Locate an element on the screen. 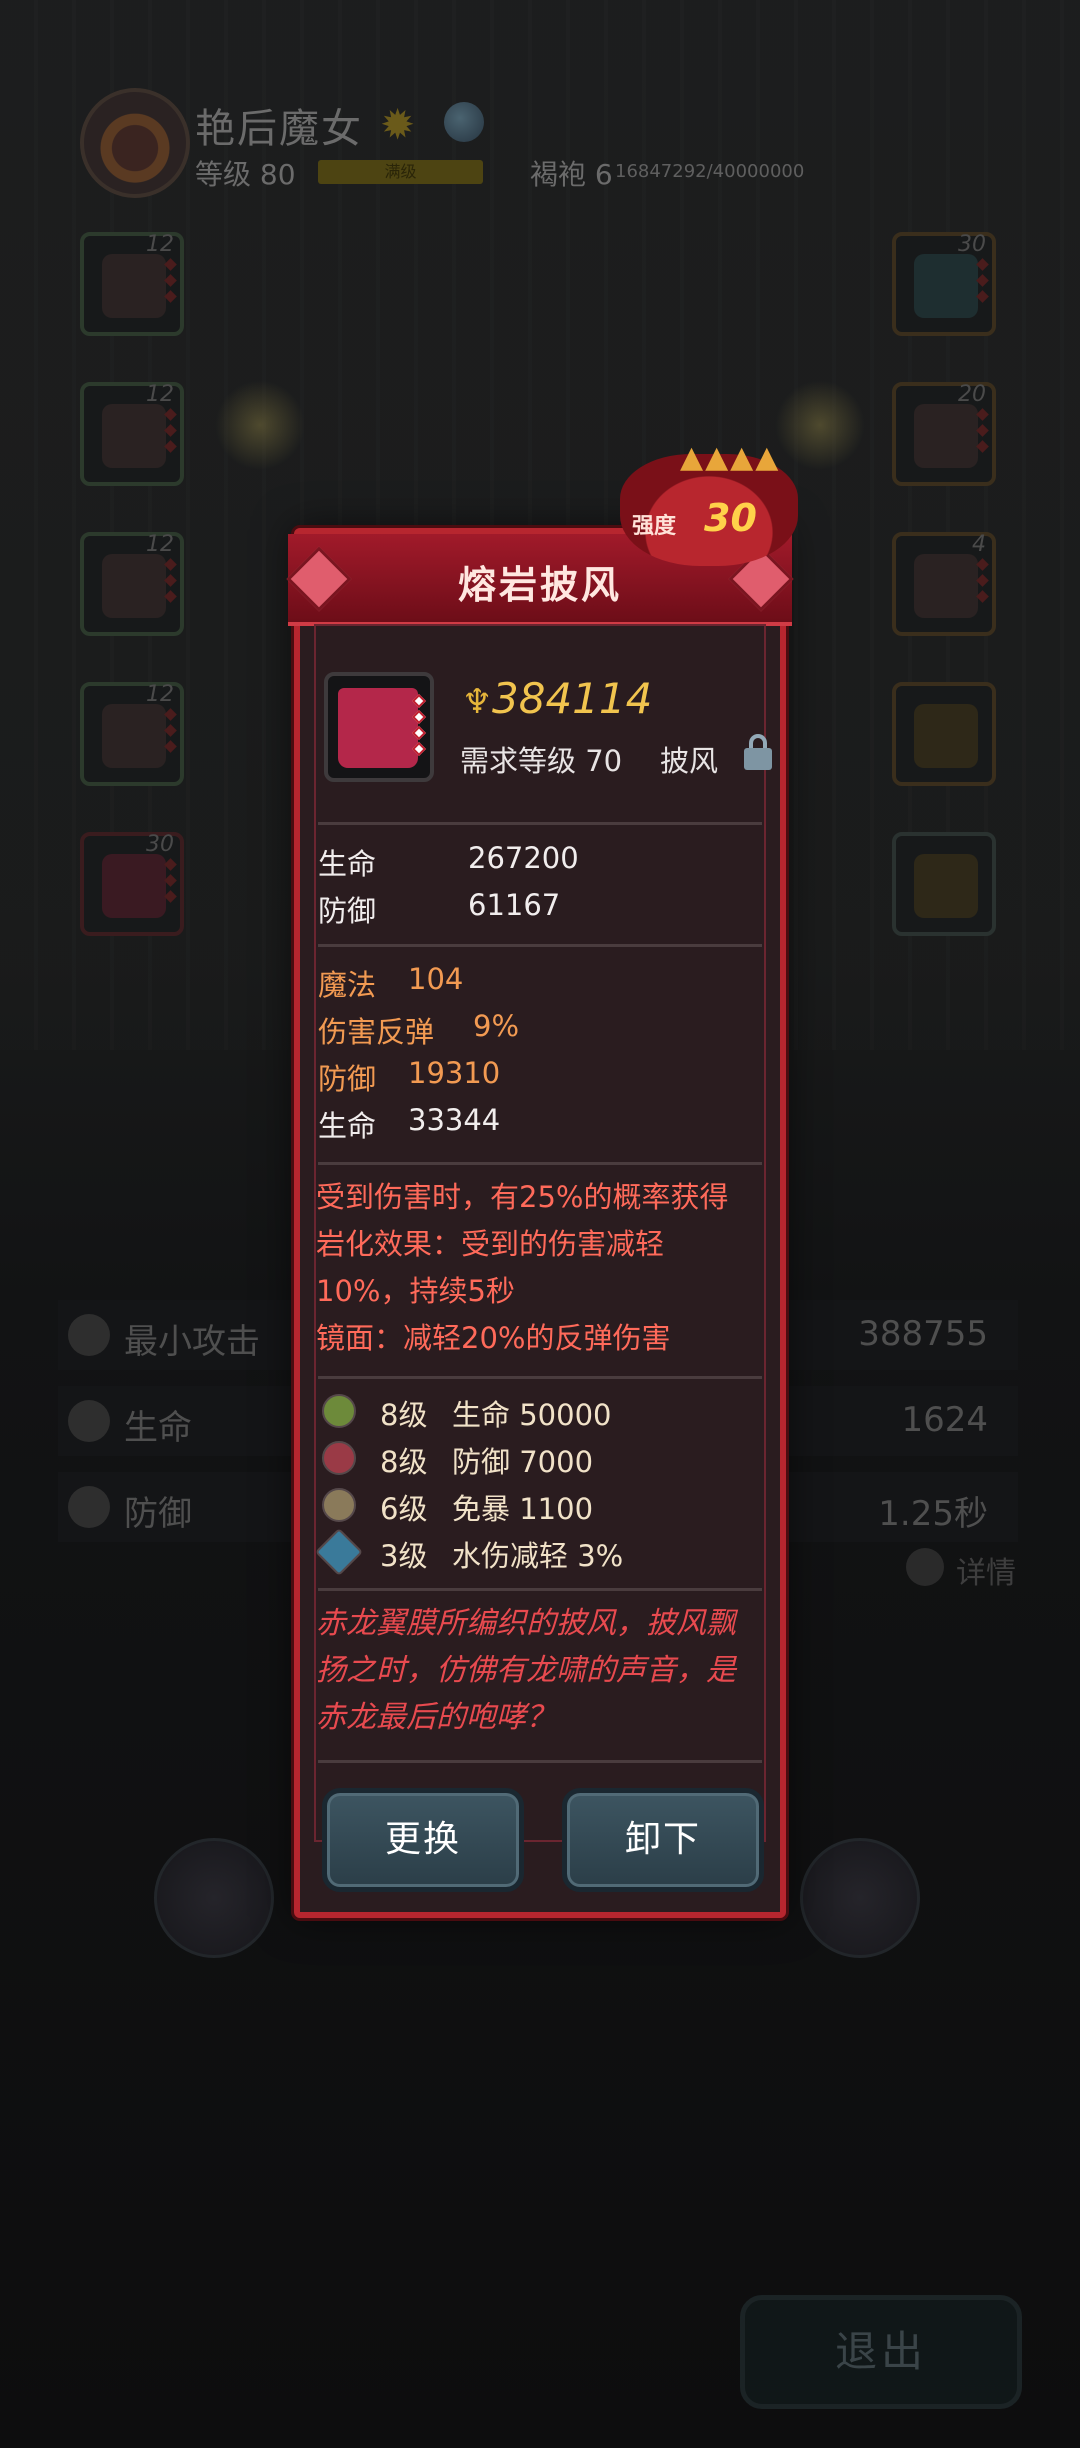  level-bar-text: 满级 is located at coordinates (400, 171).